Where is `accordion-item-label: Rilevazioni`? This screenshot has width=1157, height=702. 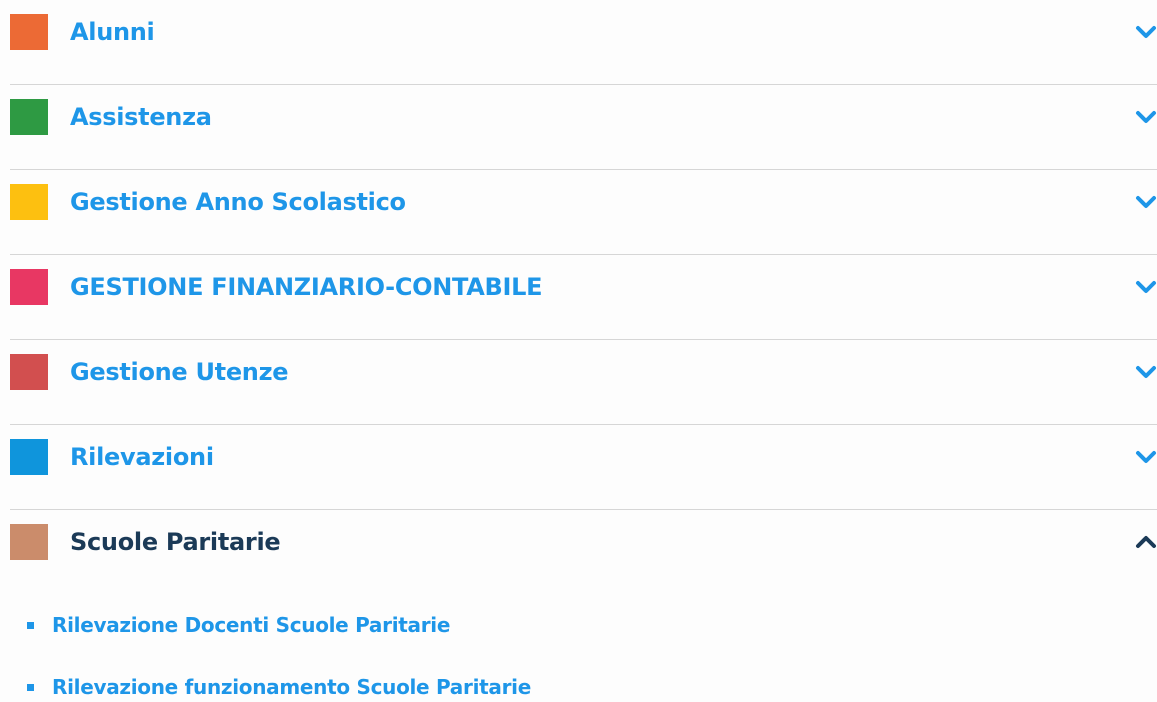 accordion-item-label: Rilevazioni is located at coordinates (142, 457).